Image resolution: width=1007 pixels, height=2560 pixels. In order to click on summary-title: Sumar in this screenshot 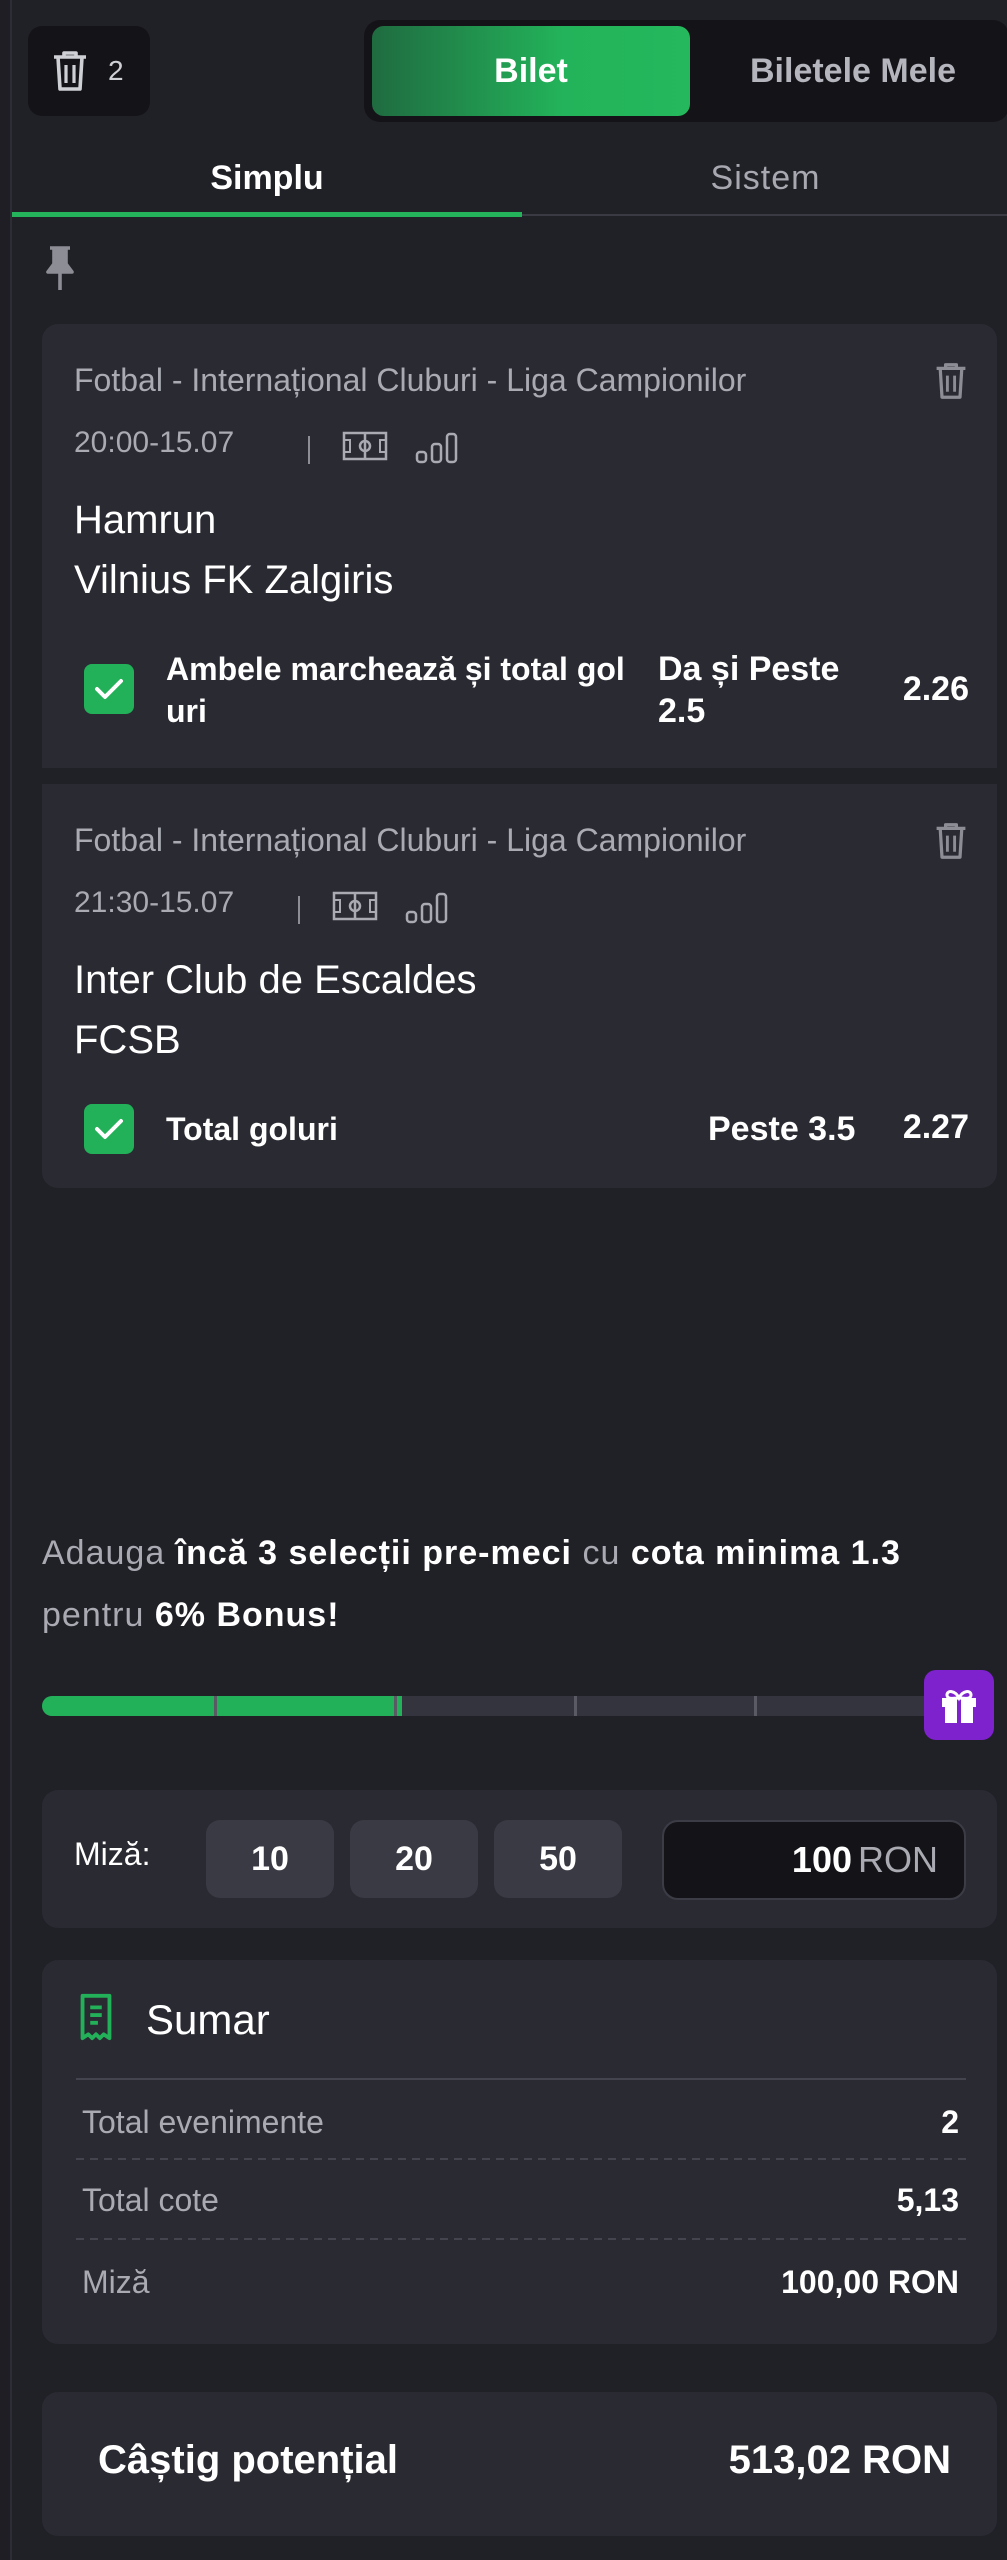, I will do `click(208, 2019)`.